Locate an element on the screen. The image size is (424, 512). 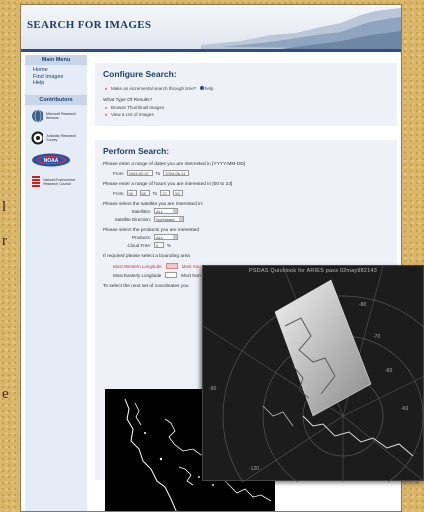
contributor-logo: NOAA is located at coordinates (56, 160).